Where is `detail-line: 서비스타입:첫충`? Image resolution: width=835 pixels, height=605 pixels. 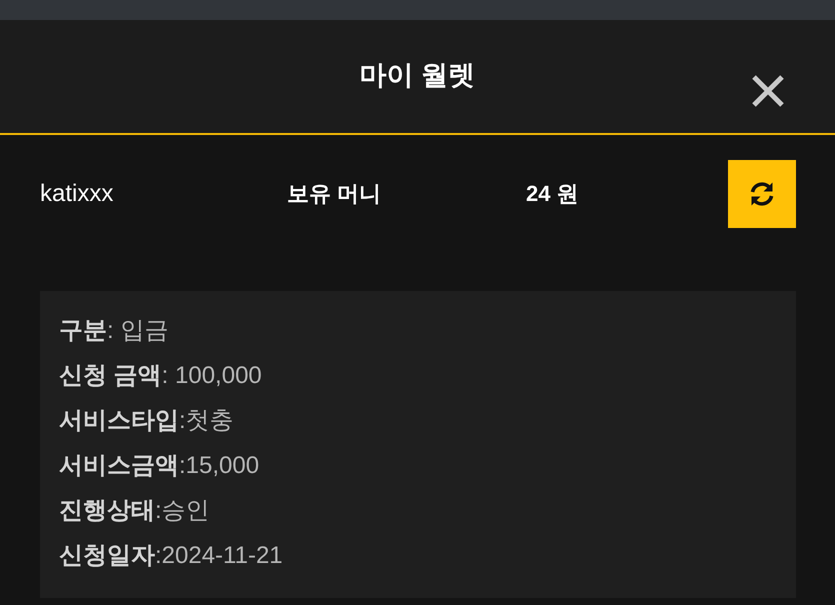 detail-line: 서비스타입:첫충 is located at coordinates (146, 421).